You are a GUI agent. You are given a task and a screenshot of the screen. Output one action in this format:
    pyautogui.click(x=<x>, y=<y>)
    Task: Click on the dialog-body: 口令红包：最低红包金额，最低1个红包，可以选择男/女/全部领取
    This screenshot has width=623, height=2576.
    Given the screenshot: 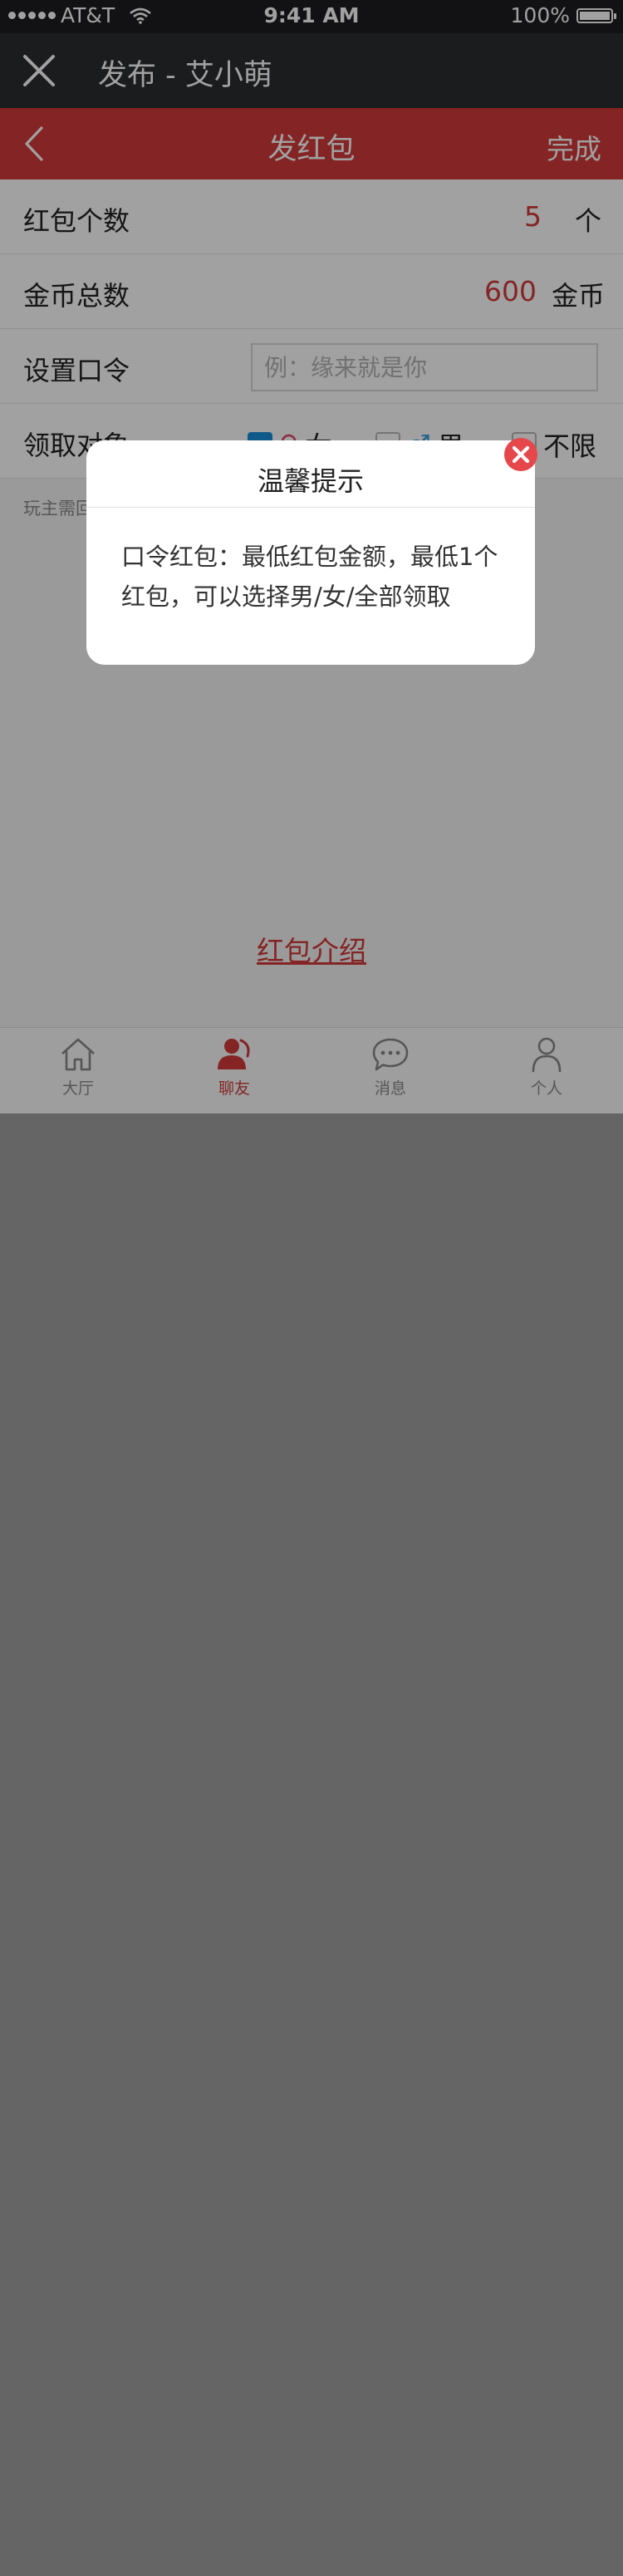 What is the action you would take?
    pyautogui.click(x=309, y=577)
    